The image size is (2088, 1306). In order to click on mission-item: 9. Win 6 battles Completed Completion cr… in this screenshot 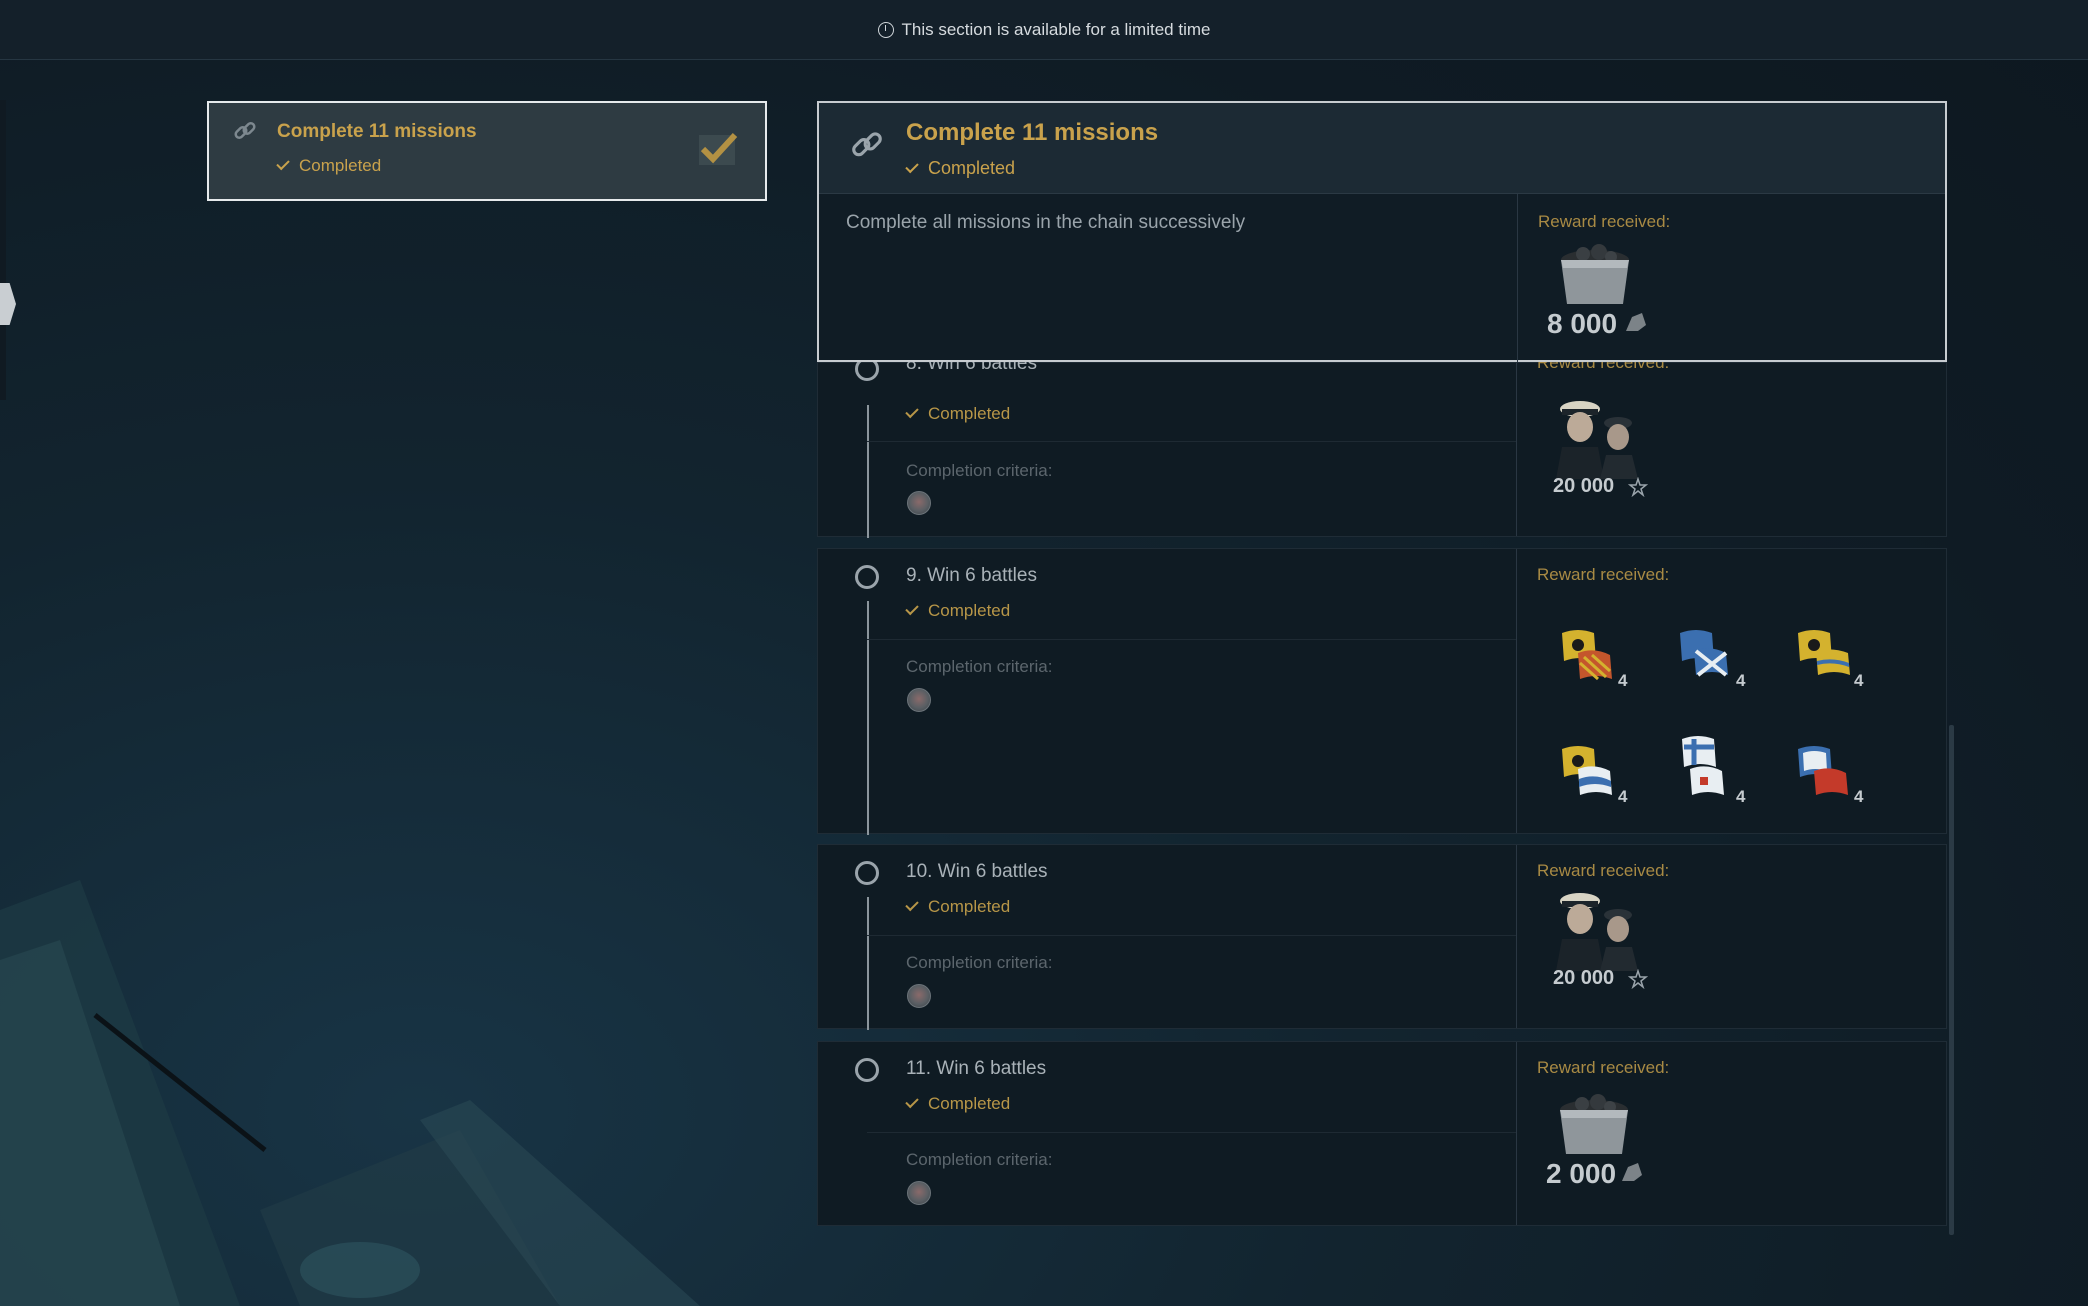, I will do `click(1382, 691)`.